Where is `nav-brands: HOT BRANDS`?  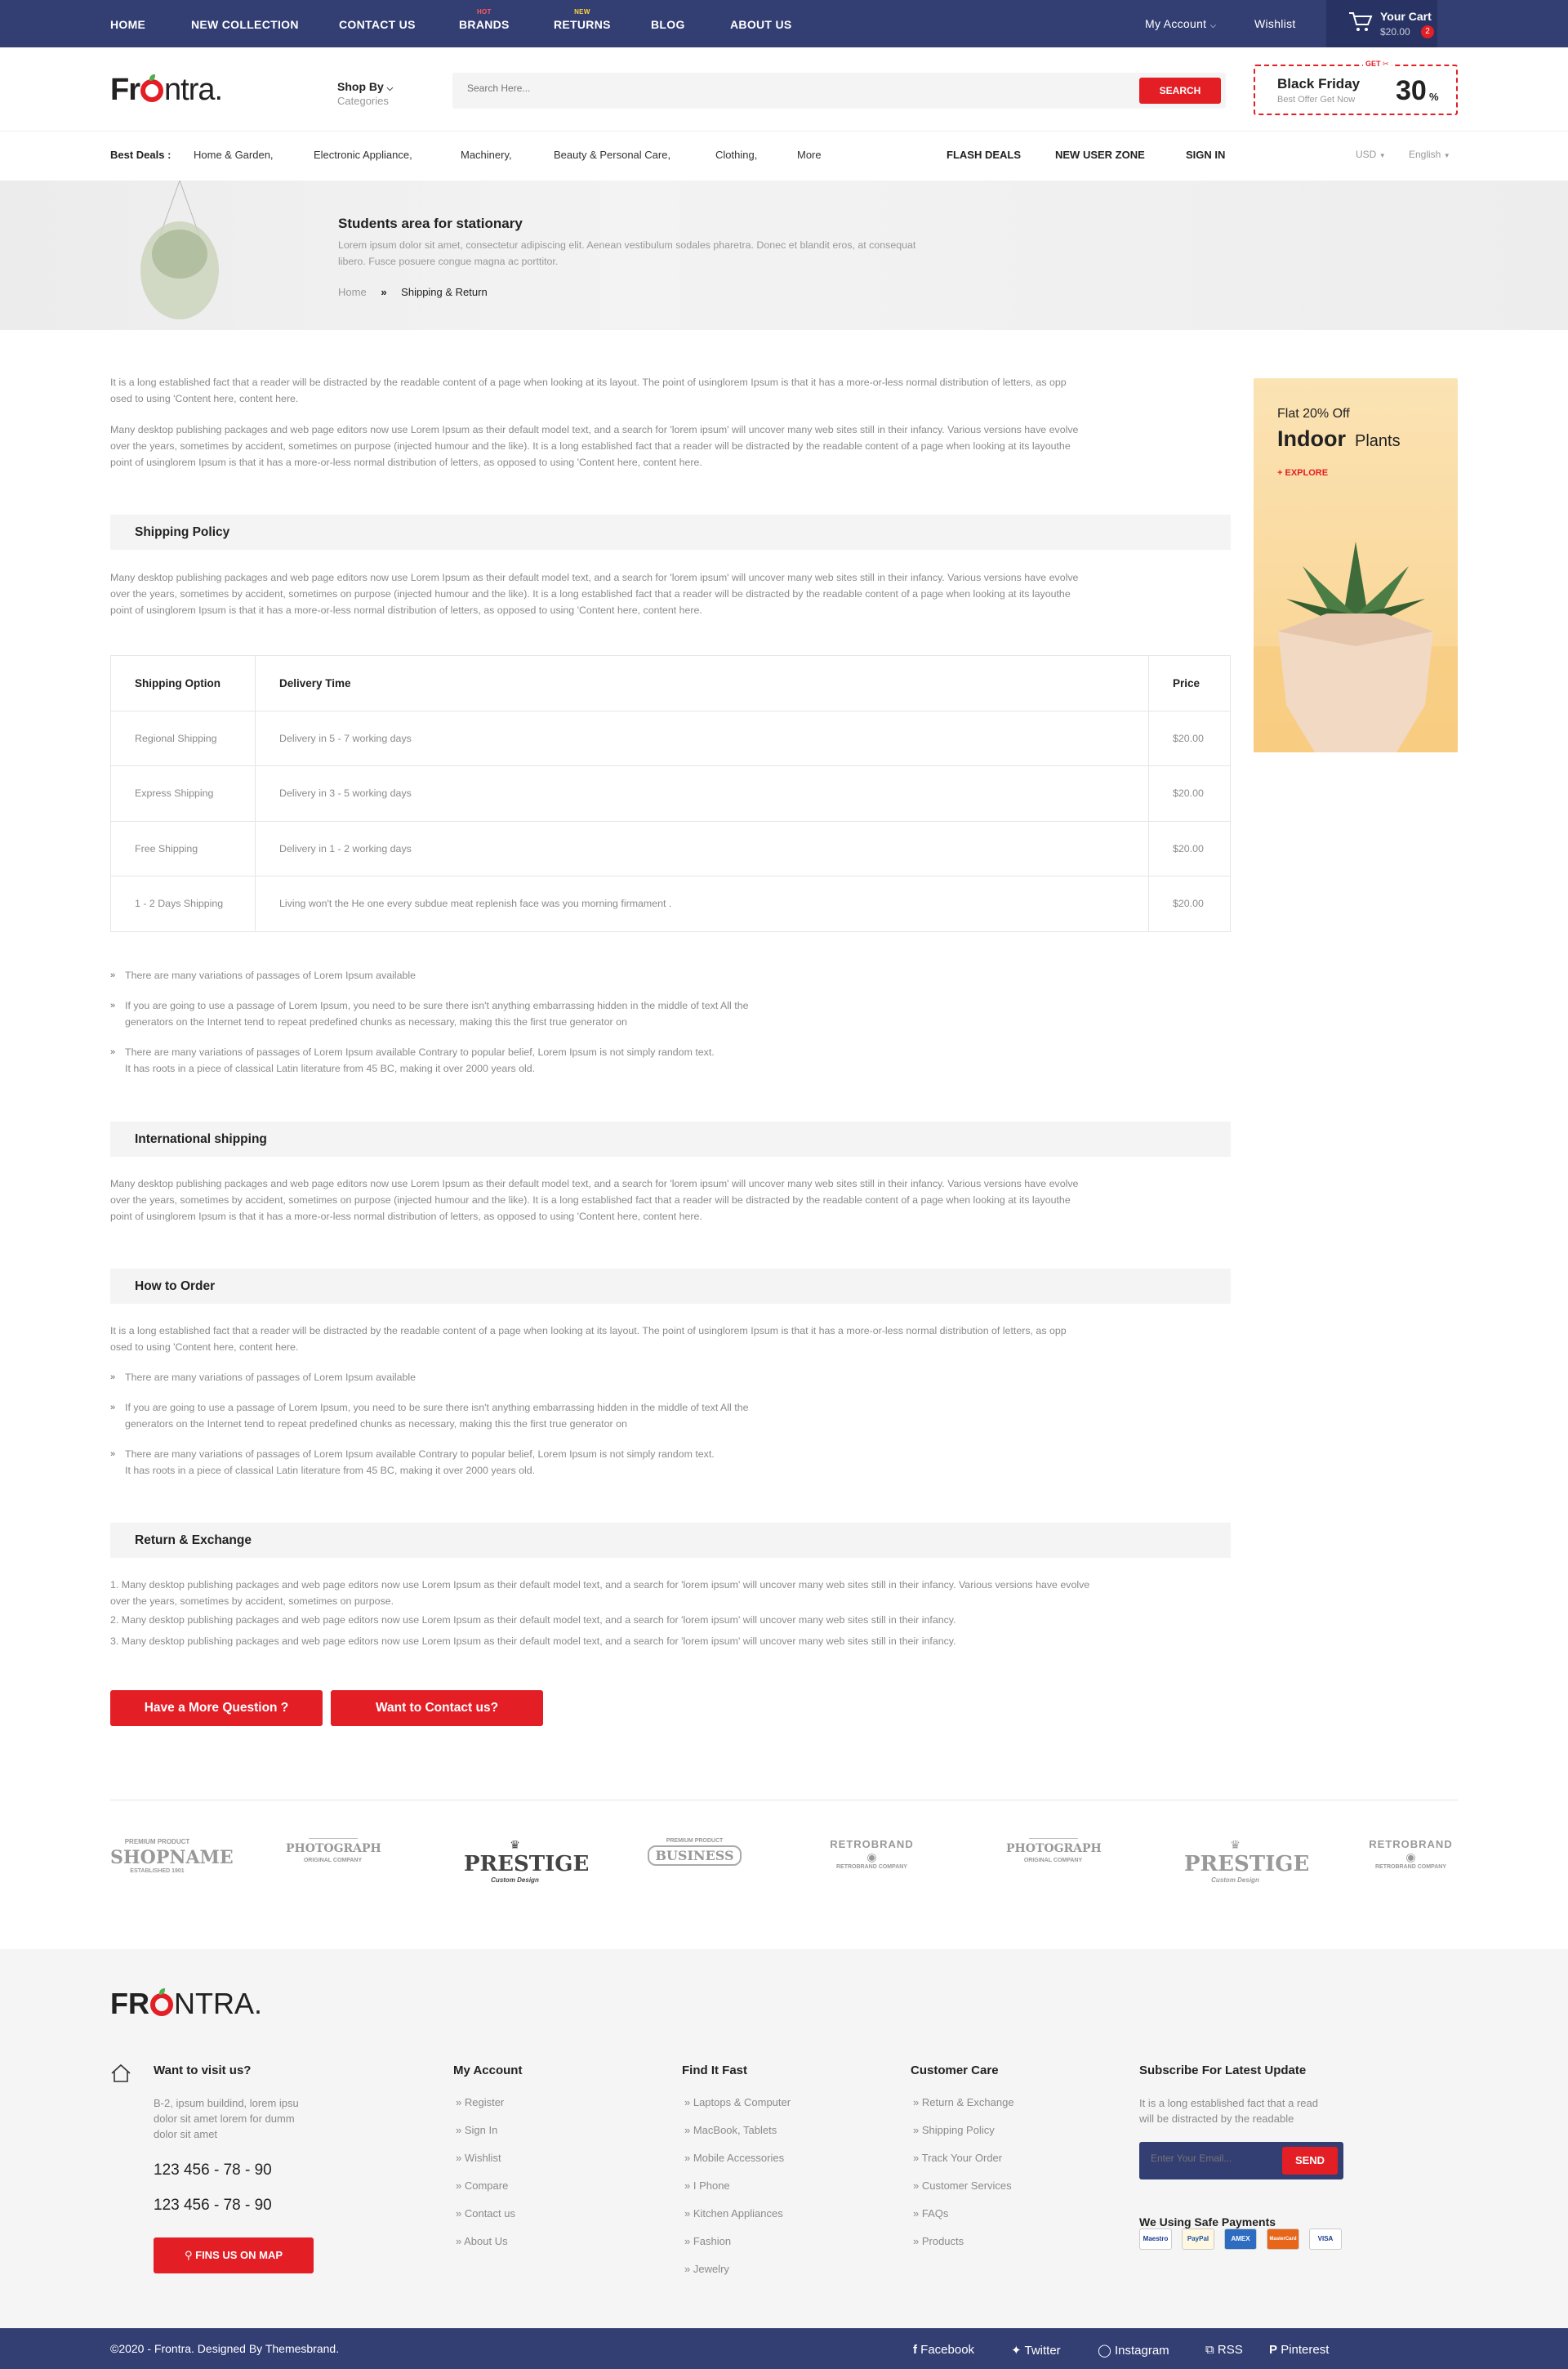 nav-brands: HOT BRANDS is located at coordinates (485, 19).